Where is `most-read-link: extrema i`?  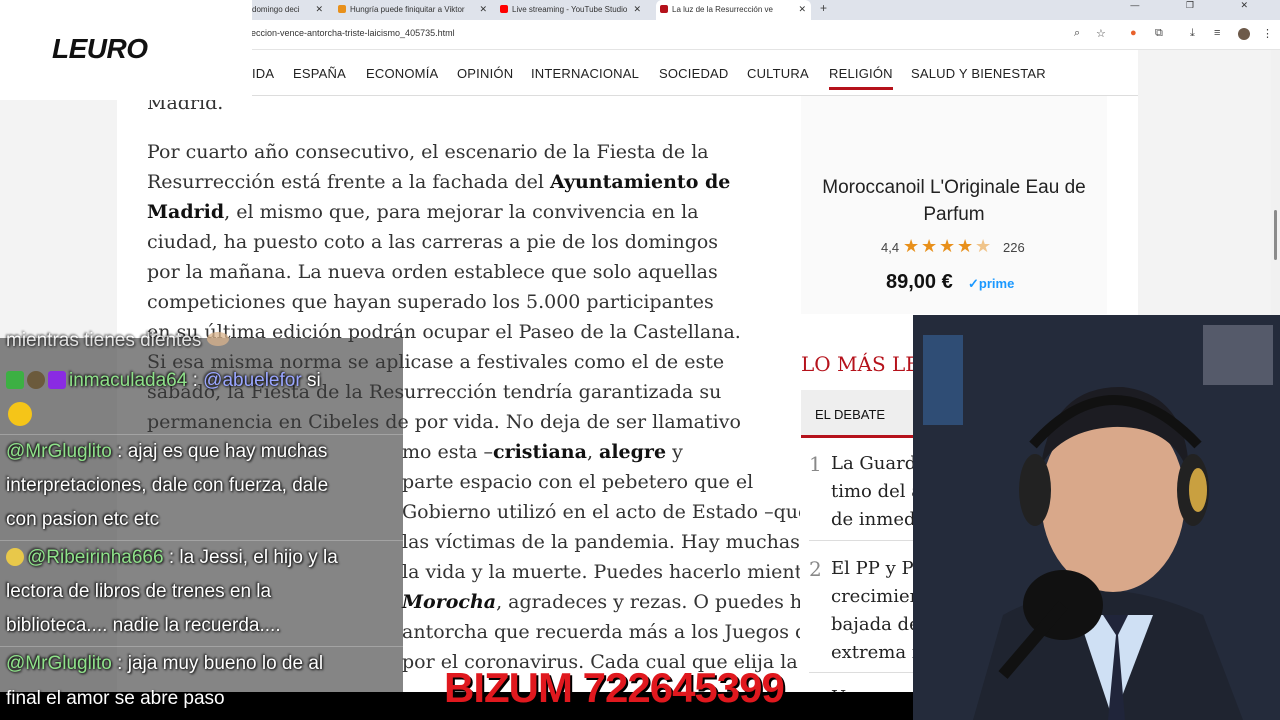
most-read-link: extrema i is located at coordinates (874, 653).